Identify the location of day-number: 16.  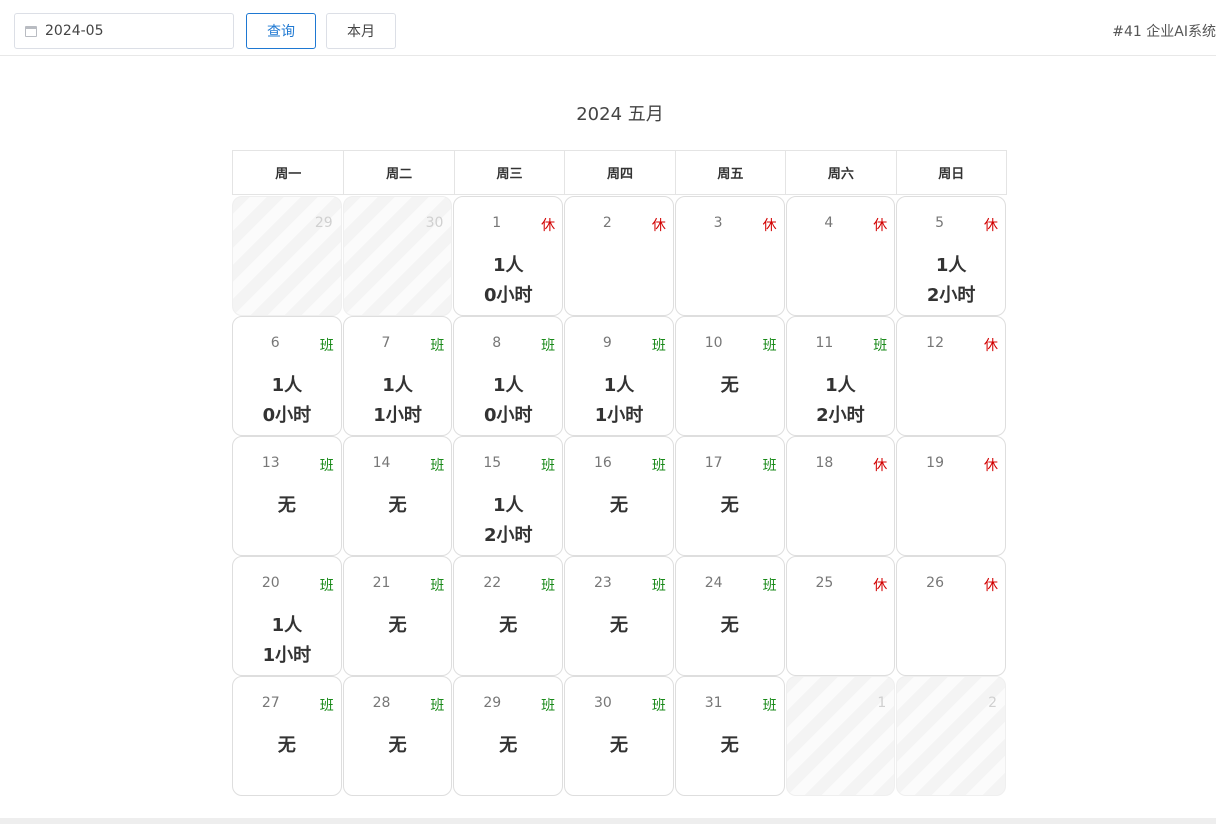
(603, 463).